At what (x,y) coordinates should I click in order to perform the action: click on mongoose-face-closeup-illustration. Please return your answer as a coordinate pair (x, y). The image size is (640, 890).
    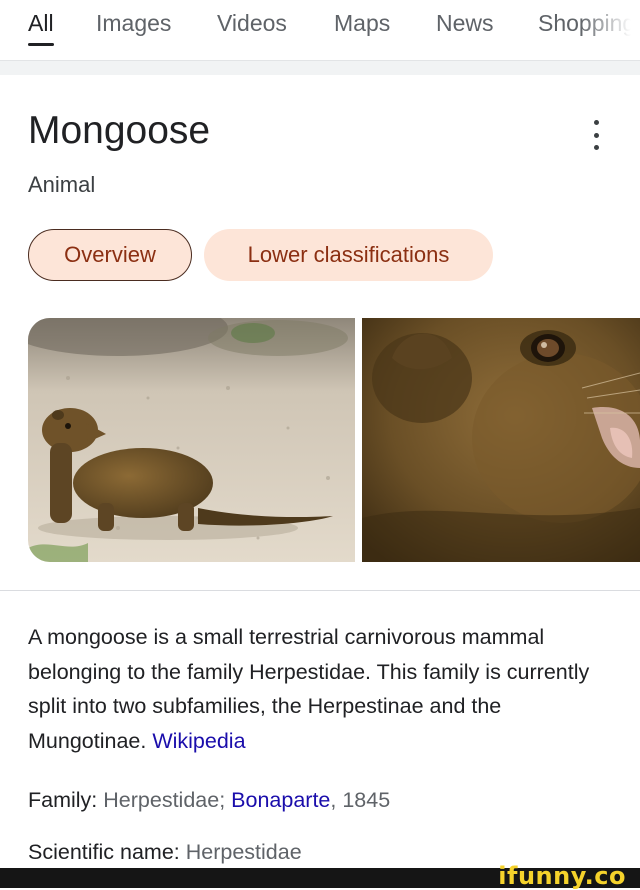
    Looking at the image, I should click on (501, 440).